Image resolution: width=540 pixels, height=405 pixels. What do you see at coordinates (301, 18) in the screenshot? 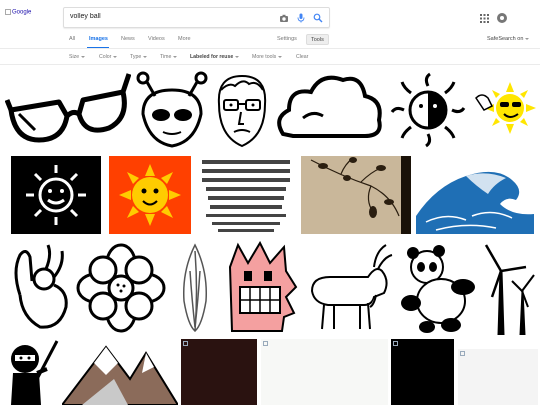
I see `microphone-icon` at bounding box center [301, 18].